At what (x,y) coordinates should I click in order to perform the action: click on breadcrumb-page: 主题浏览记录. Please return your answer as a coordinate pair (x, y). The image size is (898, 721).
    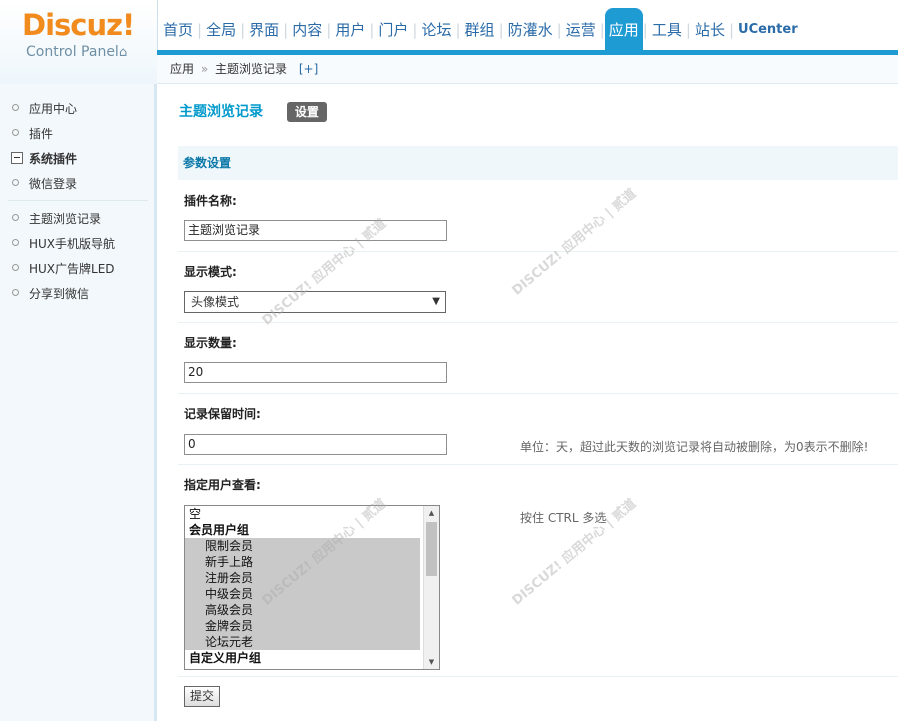
    Looking at the image, I should click on (251, 69).